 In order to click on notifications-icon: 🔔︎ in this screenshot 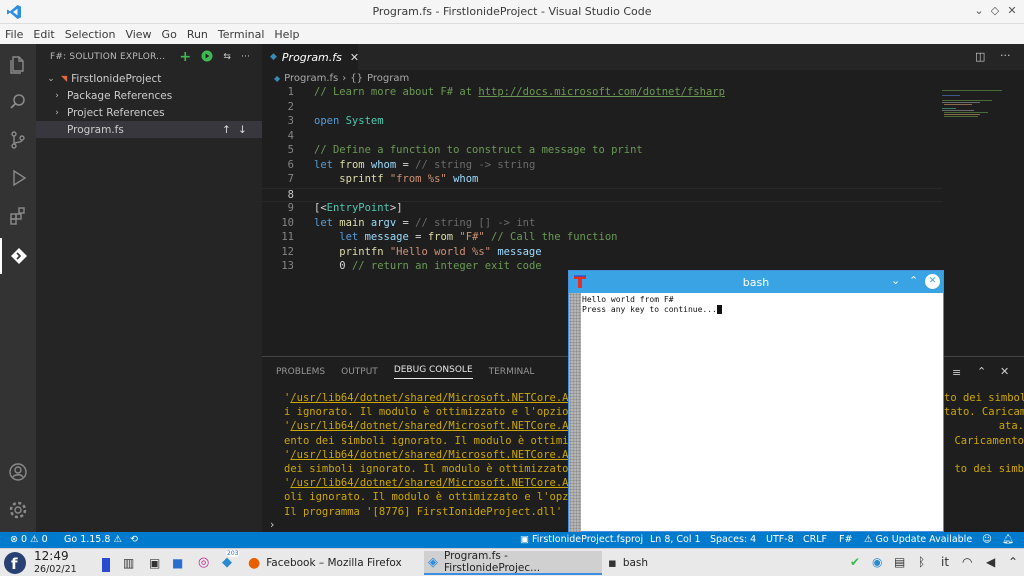, I will do `click(1008, 539)`.